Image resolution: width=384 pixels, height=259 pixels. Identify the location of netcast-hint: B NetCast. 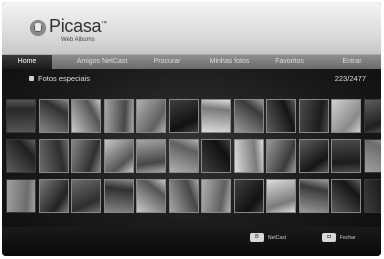
(268, 238).